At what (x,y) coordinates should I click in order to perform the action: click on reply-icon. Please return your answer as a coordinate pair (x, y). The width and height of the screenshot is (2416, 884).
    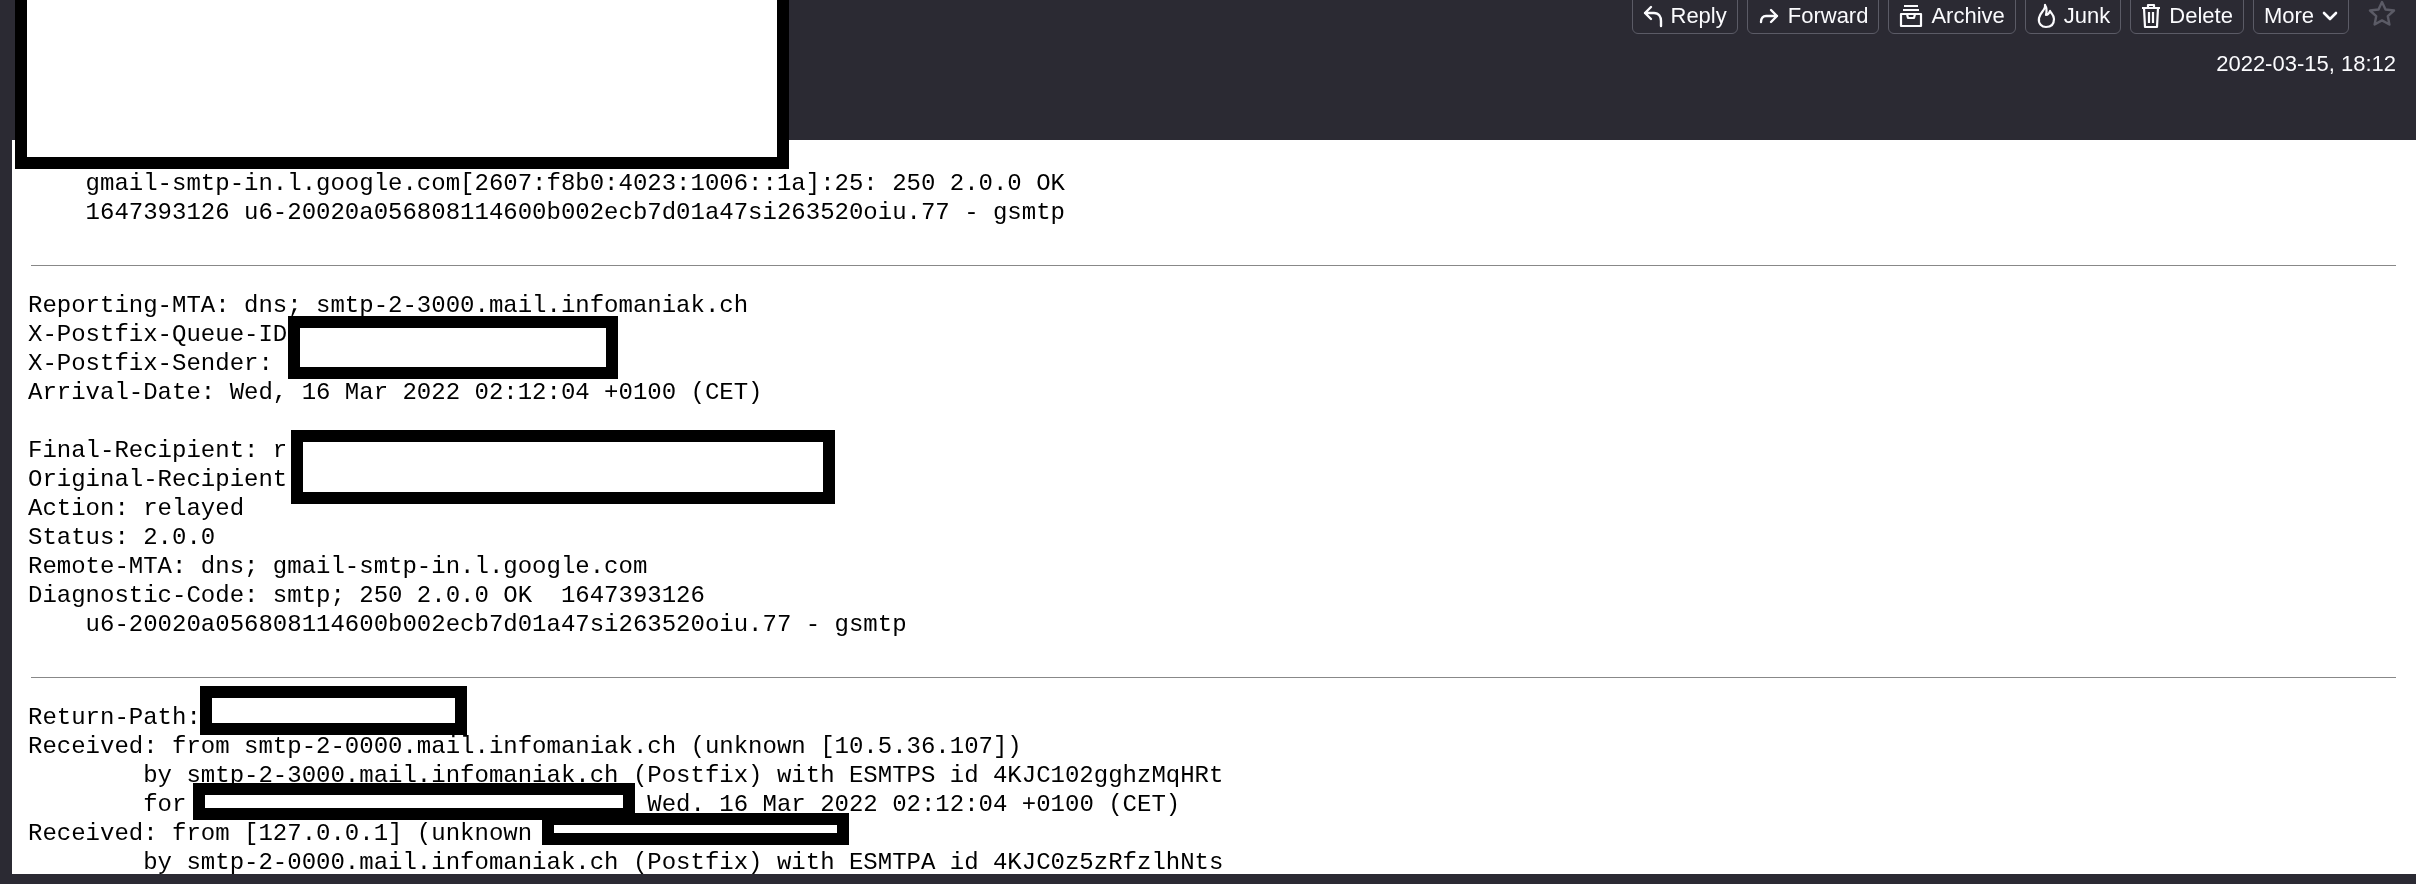
    Looking at the image, I should click on (1652, 16).